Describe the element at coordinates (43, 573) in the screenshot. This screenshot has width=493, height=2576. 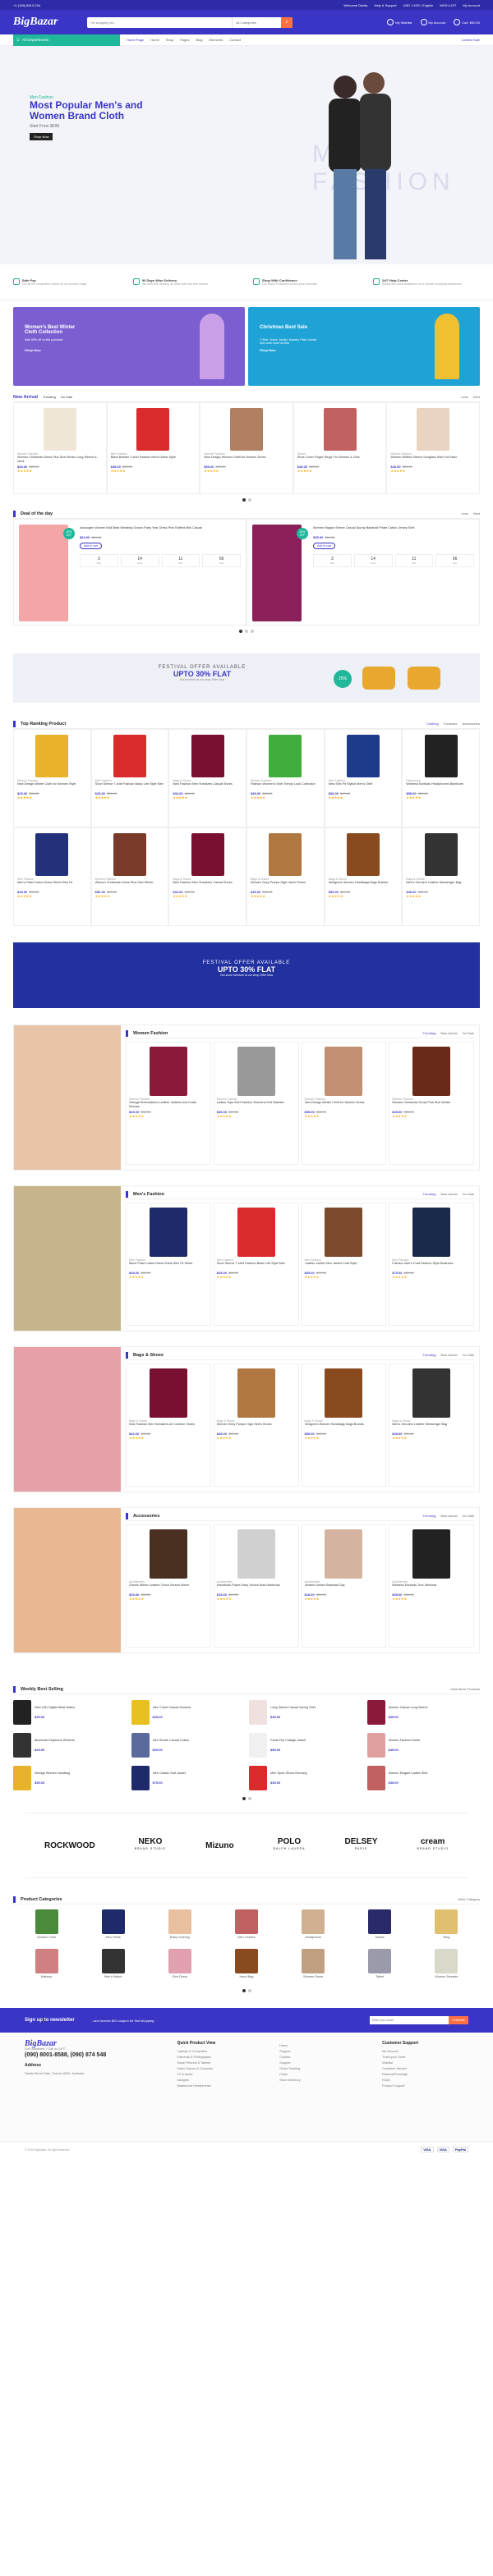
I see `deal-image` at that location.